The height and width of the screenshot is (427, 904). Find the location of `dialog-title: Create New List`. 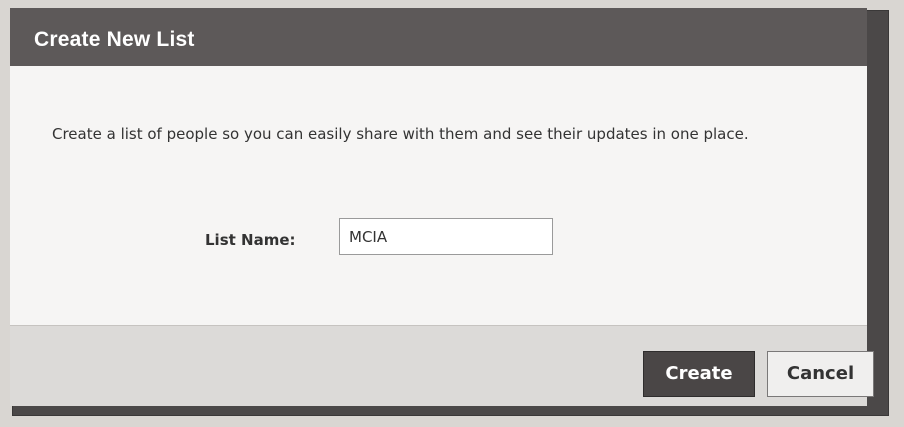

dialog-title: Create New List is located at coordinates (114, 39).